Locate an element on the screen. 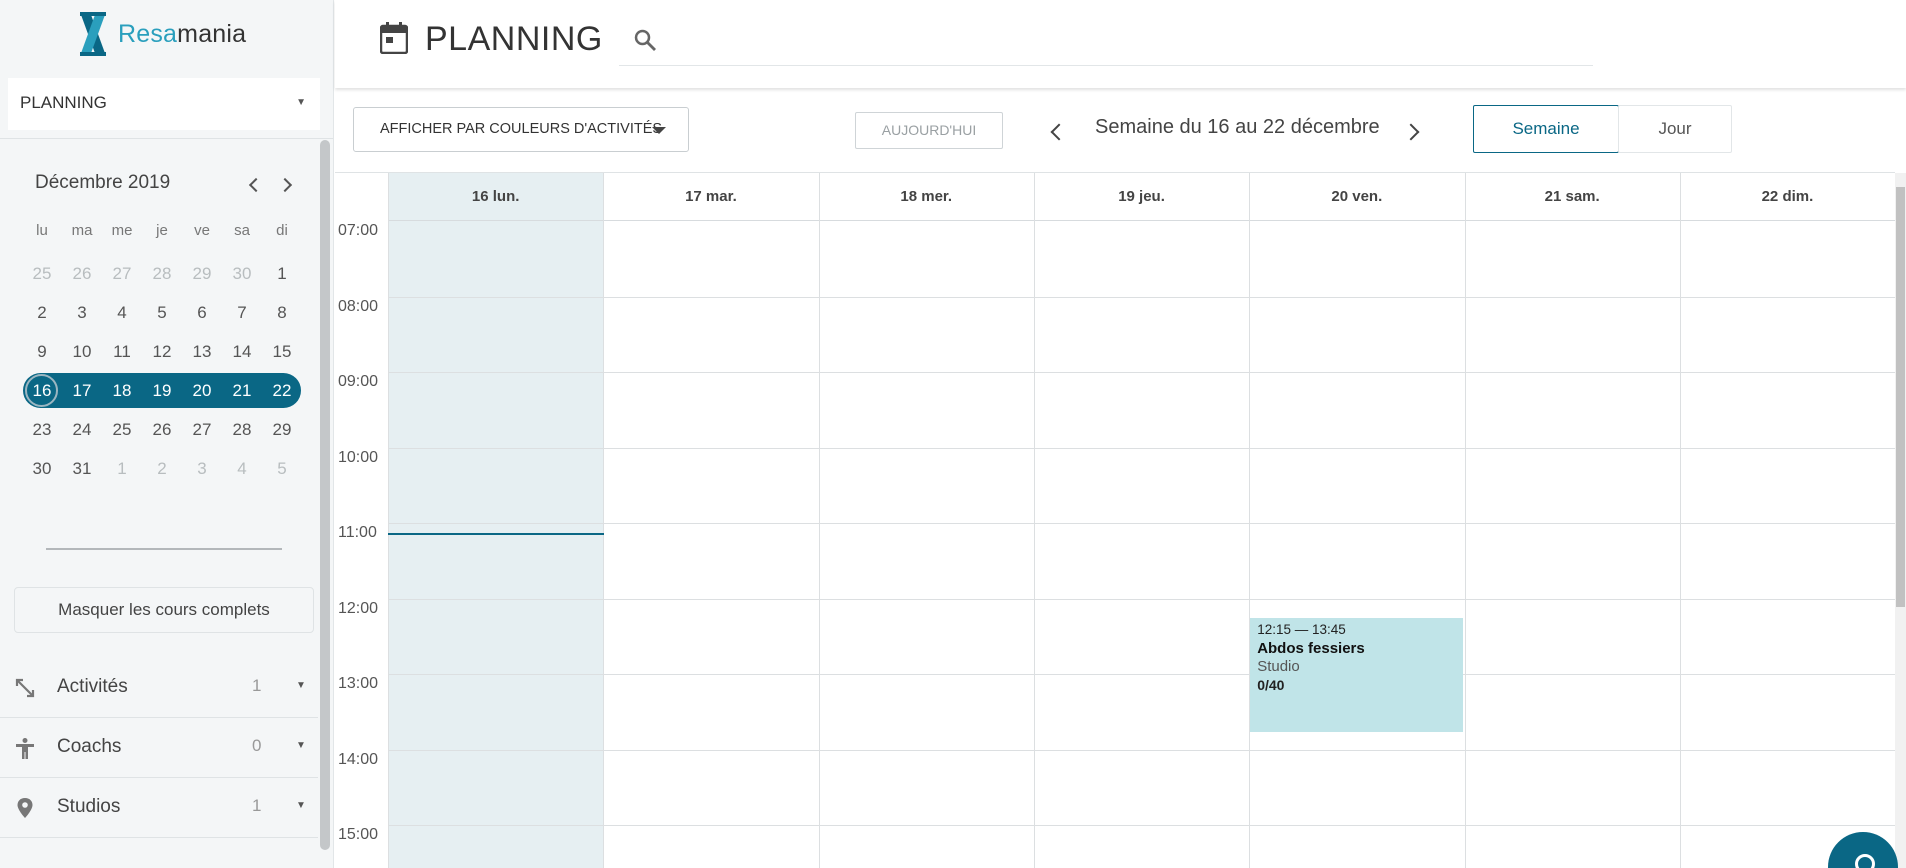 This screenshot has height=868, width=1906. hour-label: 11:00 is located at coordinates (357, 532).